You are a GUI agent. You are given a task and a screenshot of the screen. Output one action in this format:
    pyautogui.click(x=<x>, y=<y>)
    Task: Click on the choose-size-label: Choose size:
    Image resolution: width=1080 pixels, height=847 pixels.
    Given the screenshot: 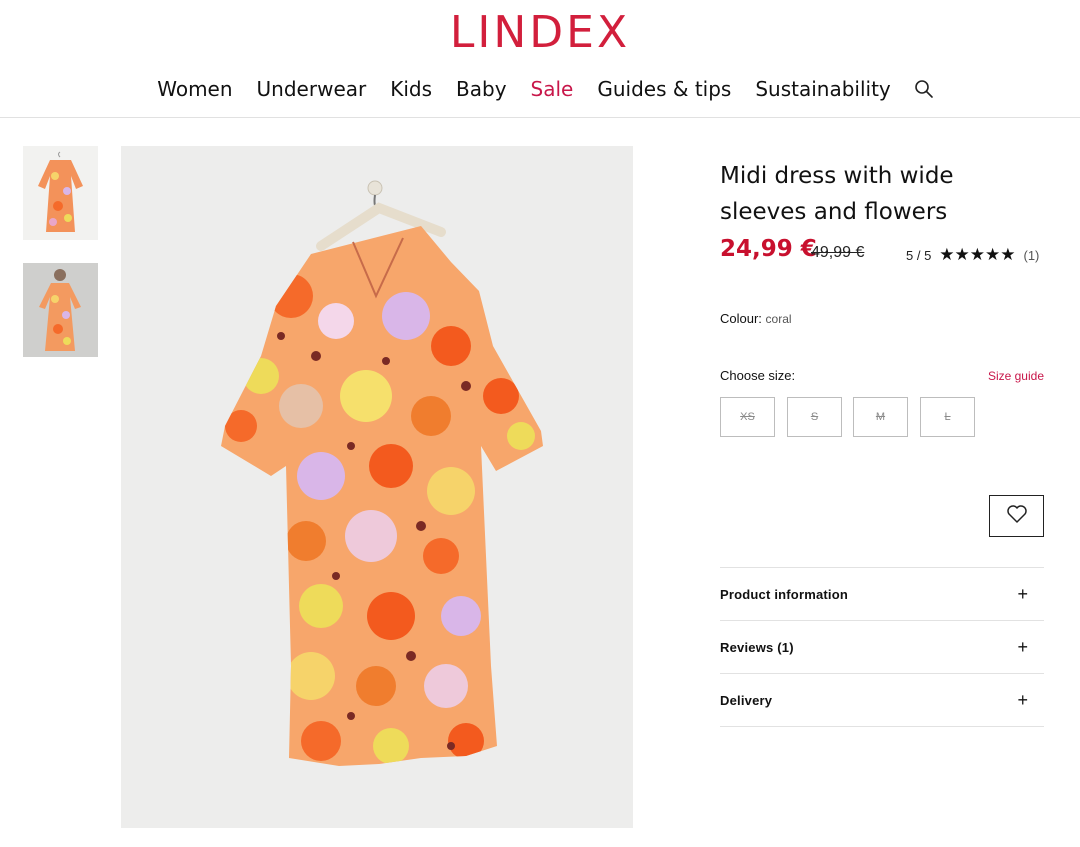 What is the action you would take?
    pyautogui.click(x=758, y=375)
    